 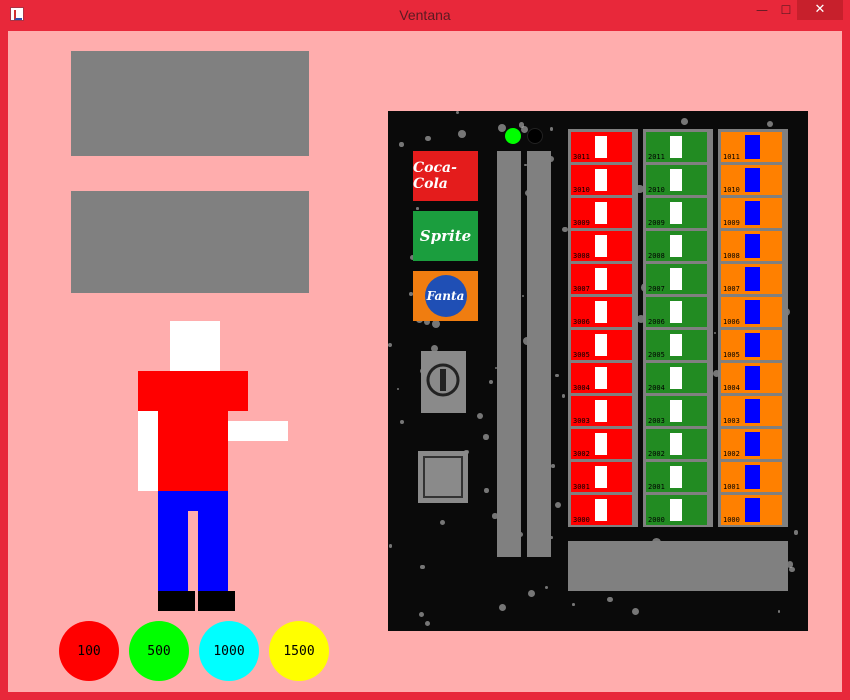 I want to click on person-left-leg, so click(x=173, y=541).